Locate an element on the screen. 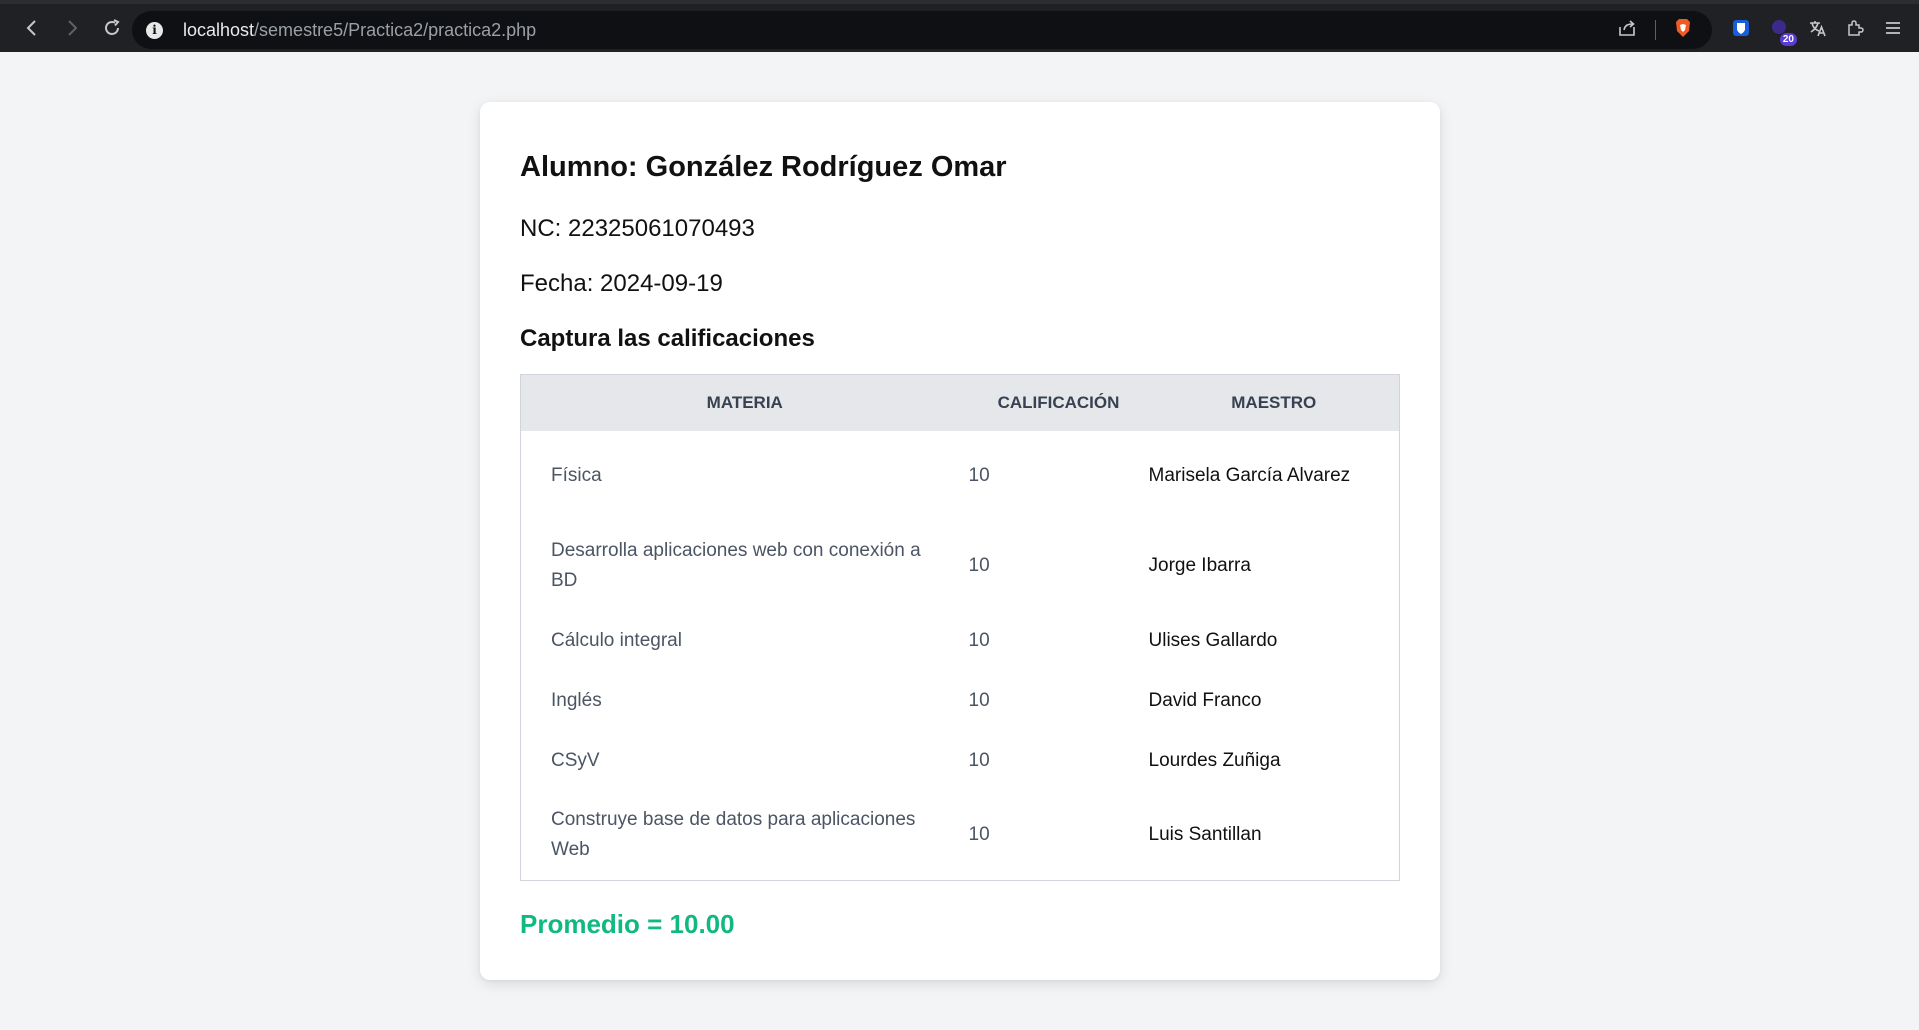  cell-materia: Cálculo integral is located at coordinates (616, 640).